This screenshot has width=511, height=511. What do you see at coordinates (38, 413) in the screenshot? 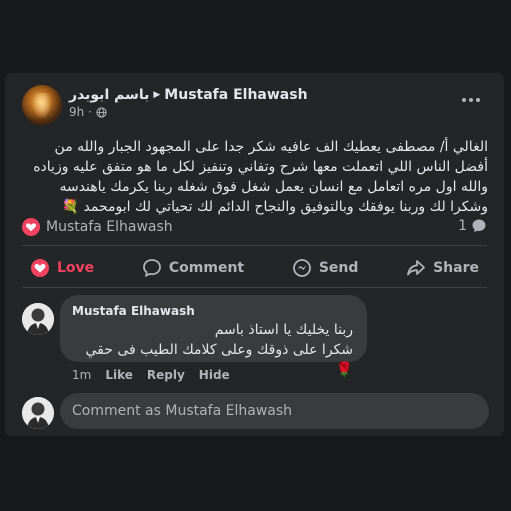
I see `composer-avatar` at bounding box center [38, 413].